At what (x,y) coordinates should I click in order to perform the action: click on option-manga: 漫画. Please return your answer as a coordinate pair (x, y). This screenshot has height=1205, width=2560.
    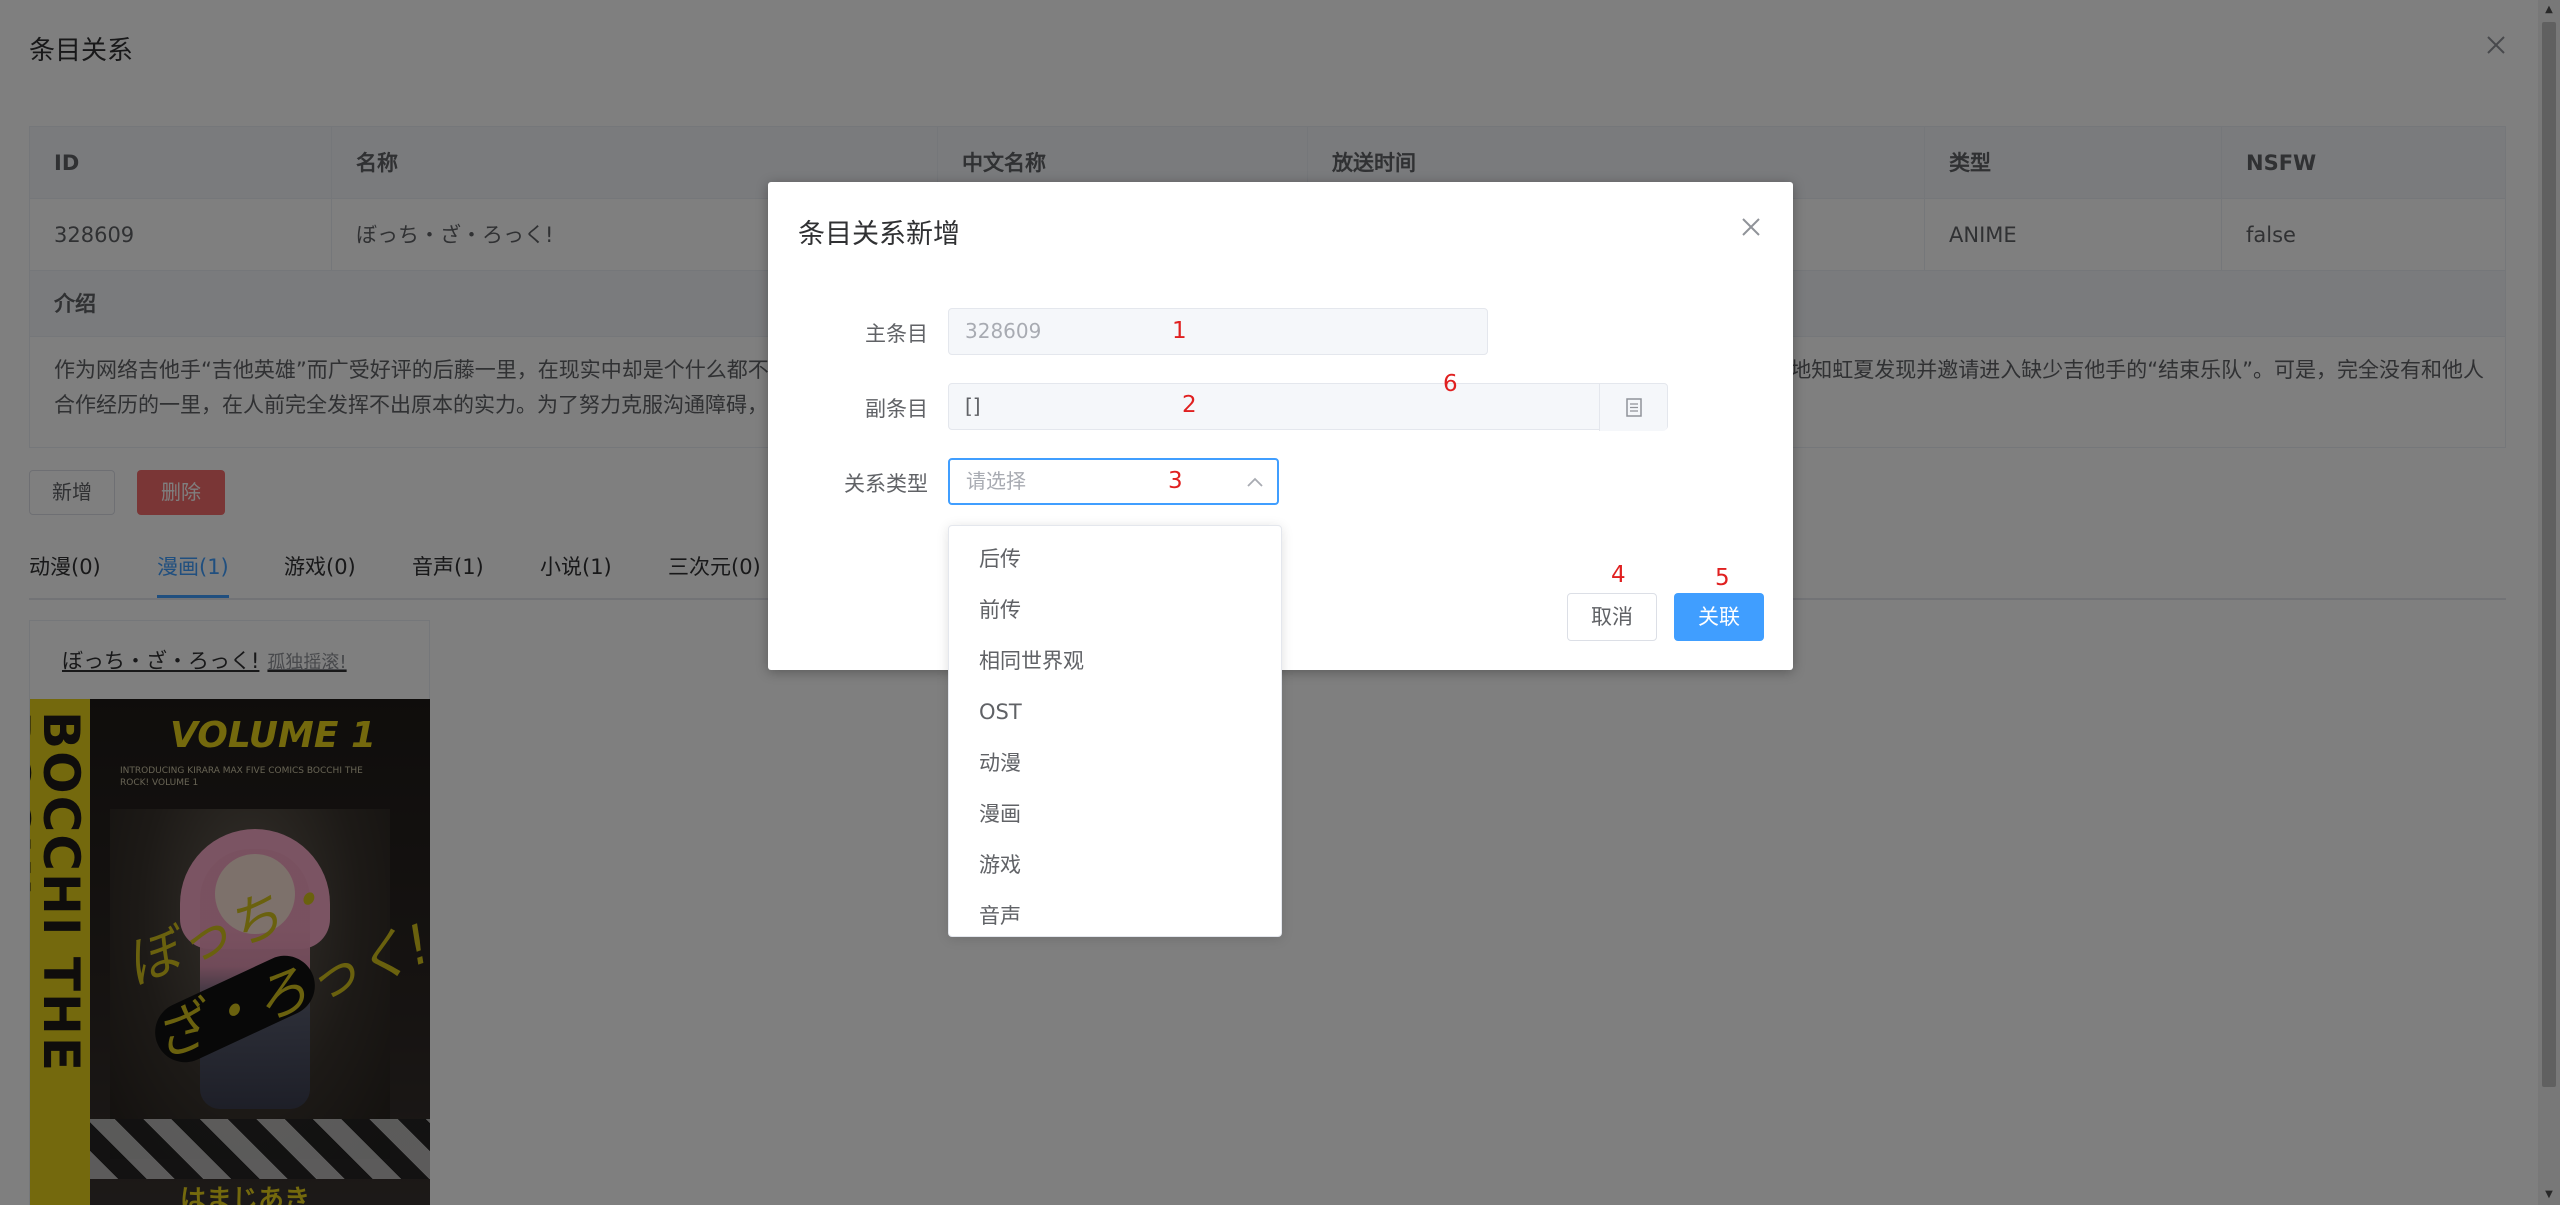
    Looking at the image, I should click on (1115, 814).